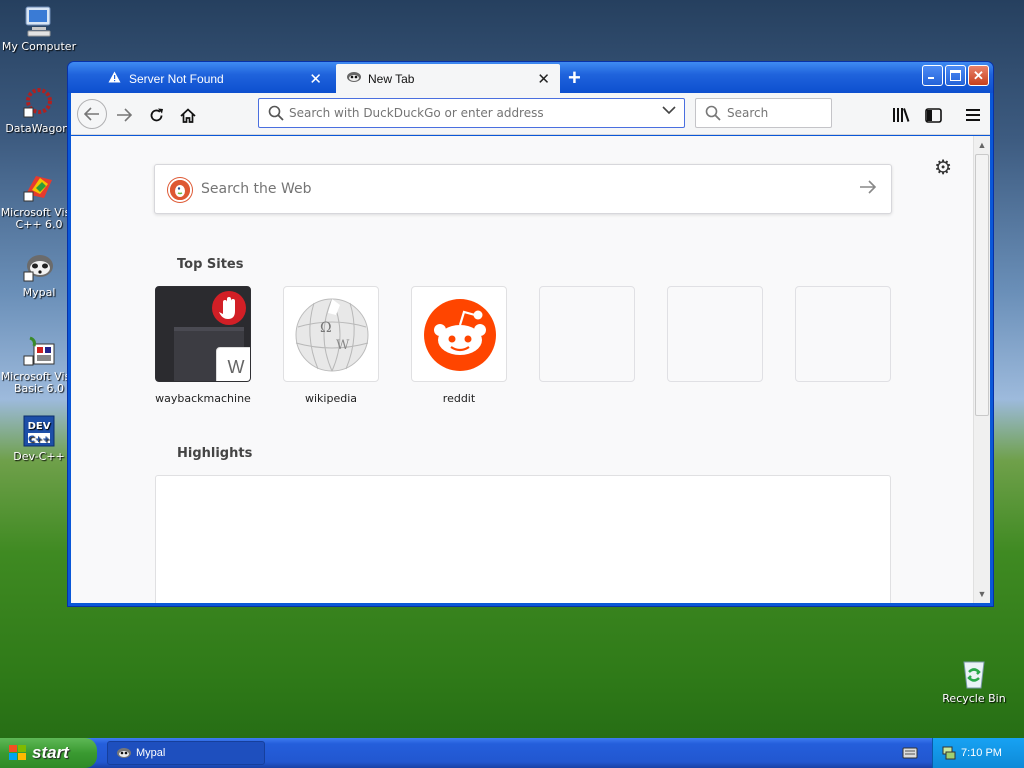 The image size is (1024, 768). I want to click on web-search-box, so click(523, 189).